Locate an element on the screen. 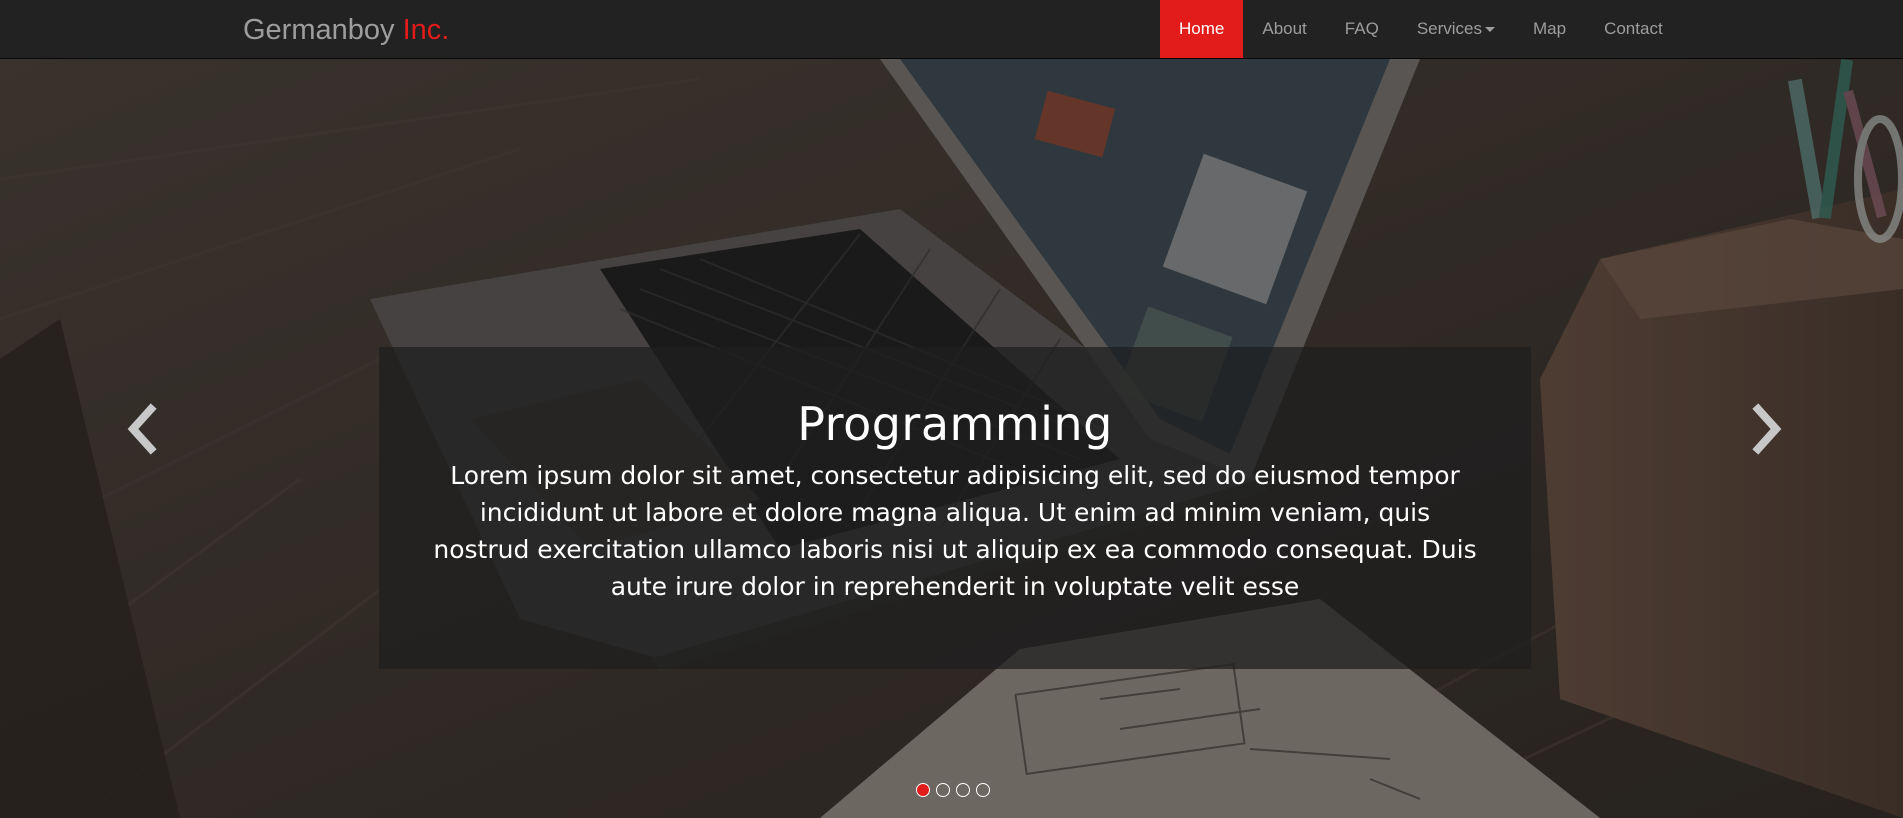 This screenshot has height=818, width=1903. brand-logo: Germanboy Inc. is located at coordinates (346, 30).